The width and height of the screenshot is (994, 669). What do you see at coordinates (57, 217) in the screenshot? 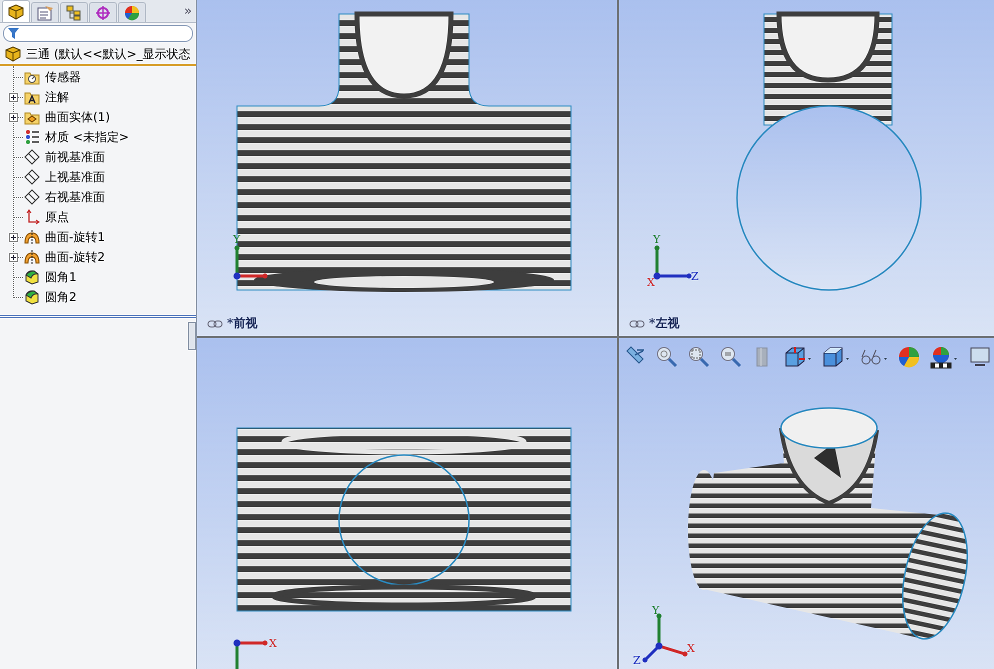
I see `tree-item-label: 原点` at bounding box center [57, 217].